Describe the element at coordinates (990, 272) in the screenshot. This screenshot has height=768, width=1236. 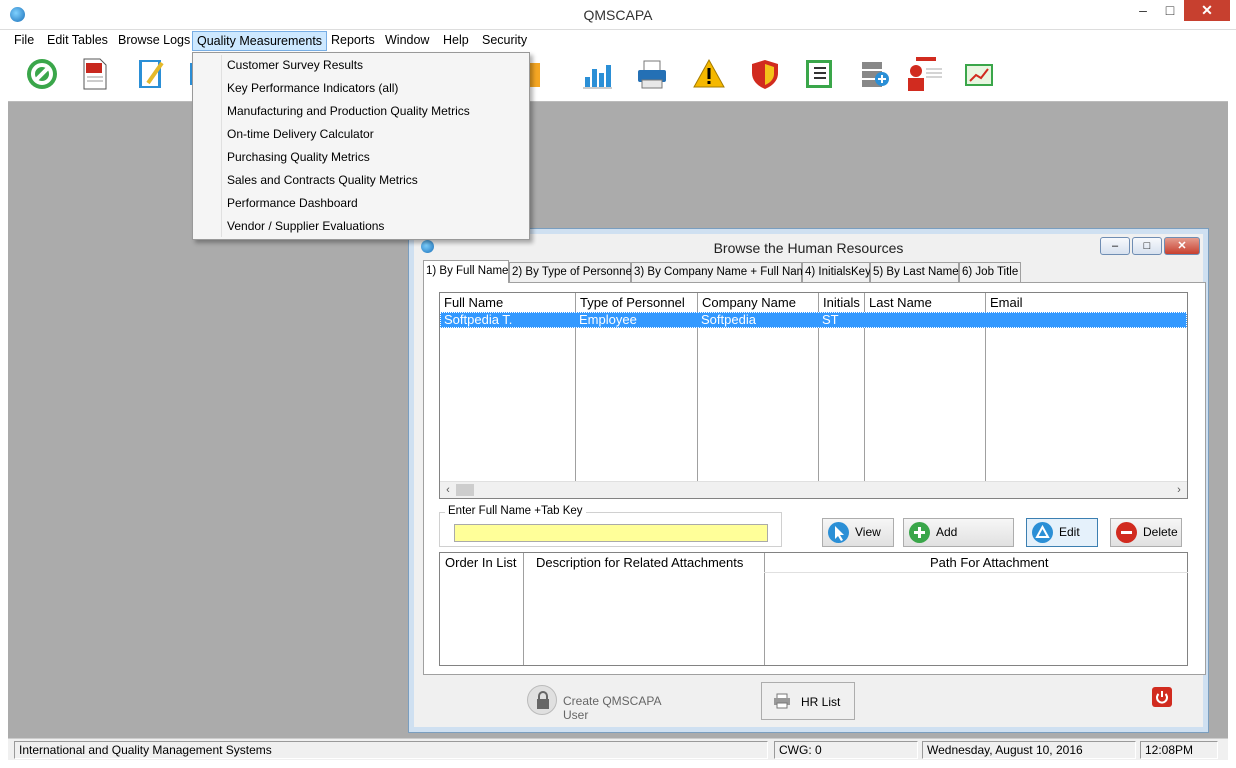
I see `tab-job-title: 6) Job Title` at that location.